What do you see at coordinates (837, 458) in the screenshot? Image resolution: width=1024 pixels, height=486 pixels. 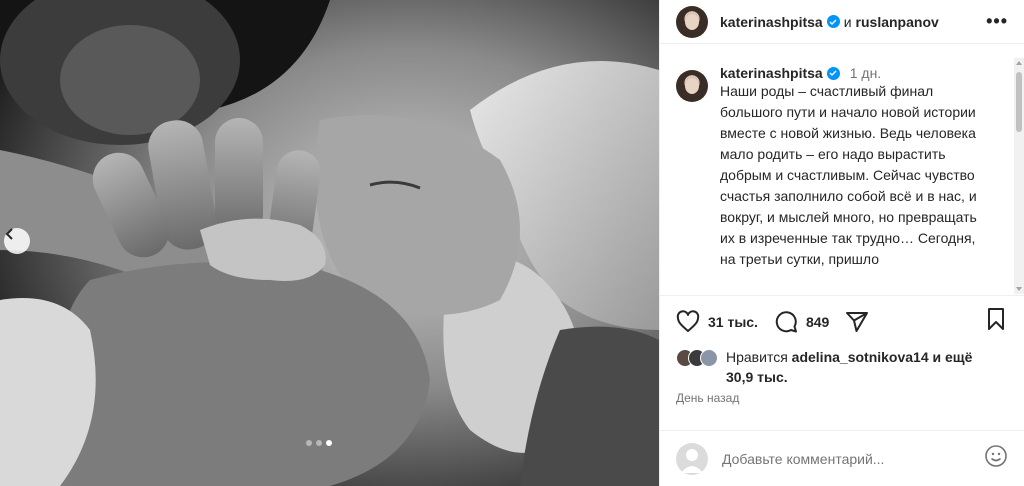 I see `comment-input` at bounding box center [837, 458].